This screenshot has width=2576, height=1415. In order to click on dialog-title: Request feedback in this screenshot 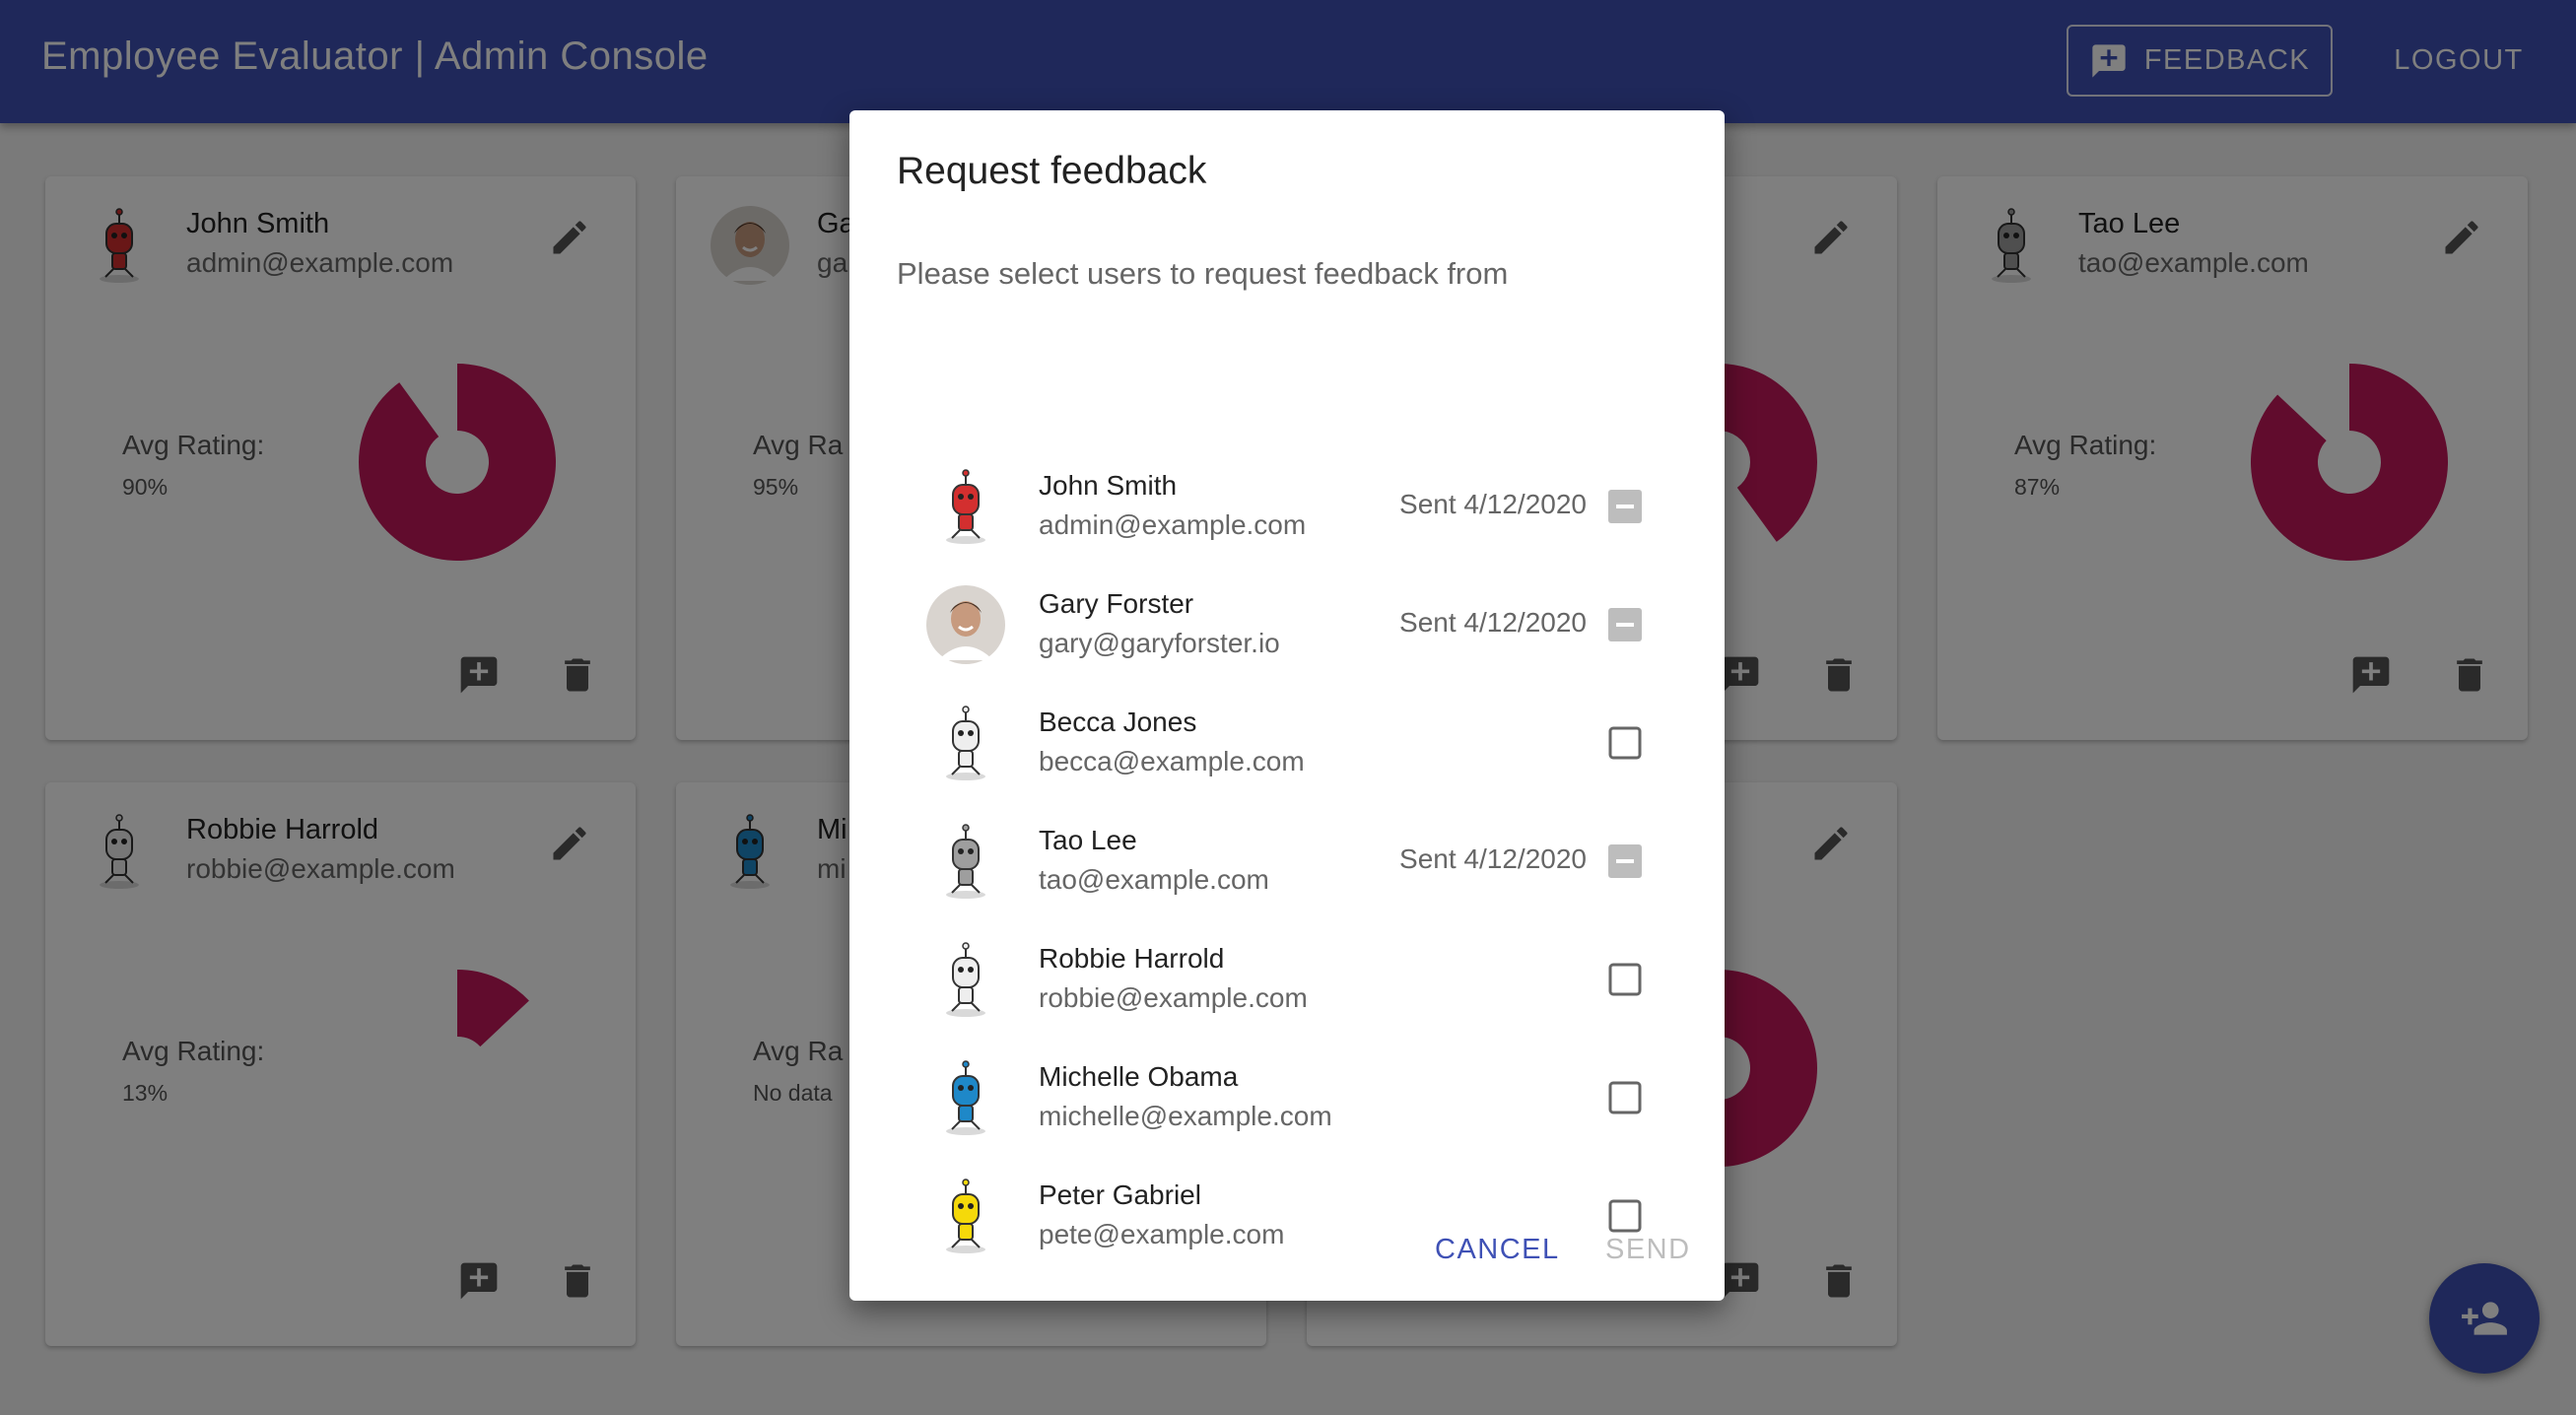, I will do `click(1052, 171)`.